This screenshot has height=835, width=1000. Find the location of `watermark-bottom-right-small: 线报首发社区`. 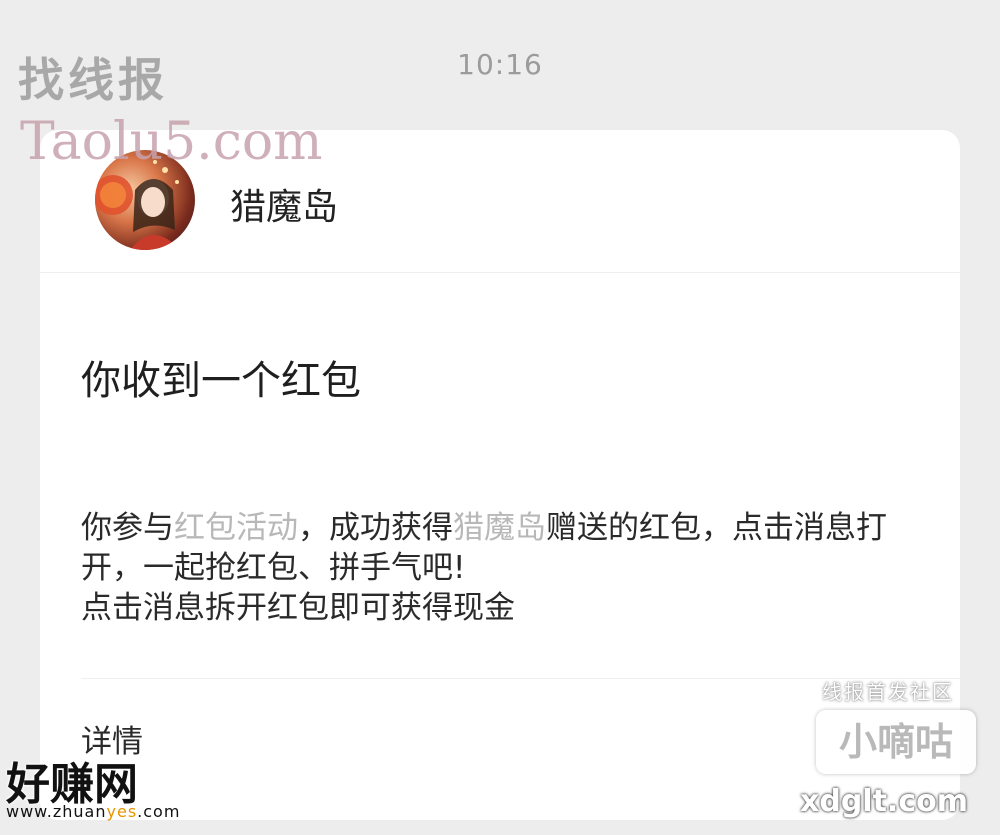

watermark-bottom-right-small: 线报首发社区 is located at coordinates (888, 692).